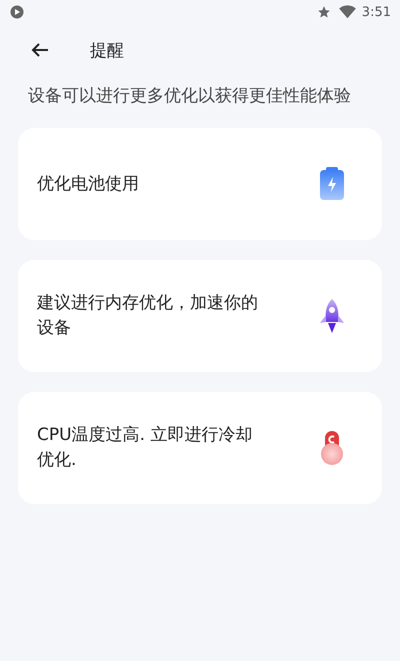  I want to click on card-text: CPU温度过高. 立即进行冷却优化., so click(145, 448).